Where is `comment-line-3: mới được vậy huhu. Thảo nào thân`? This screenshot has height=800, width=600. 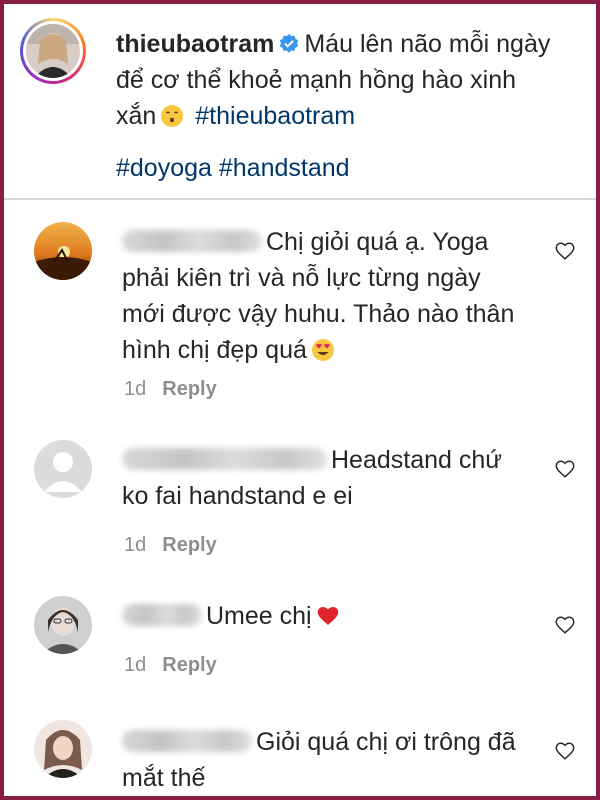
comment-line-3: mới được vậy huhu. Thảo nào thân is located at coordinates (318, 314).